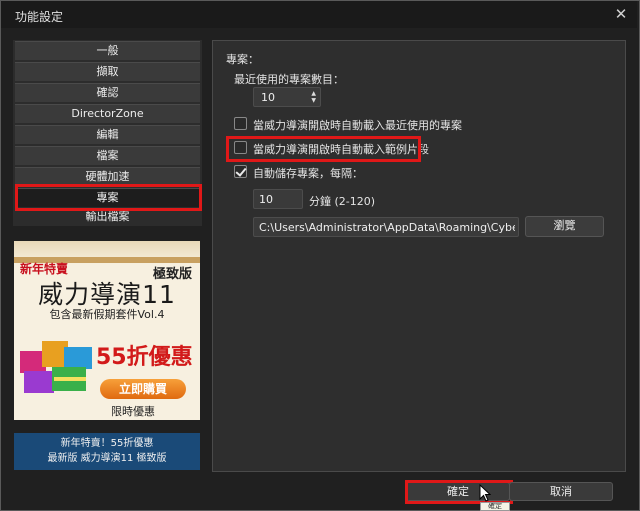  I want to click on banner-line-1: 新年特賣！55折優惠, so click(107, 443).